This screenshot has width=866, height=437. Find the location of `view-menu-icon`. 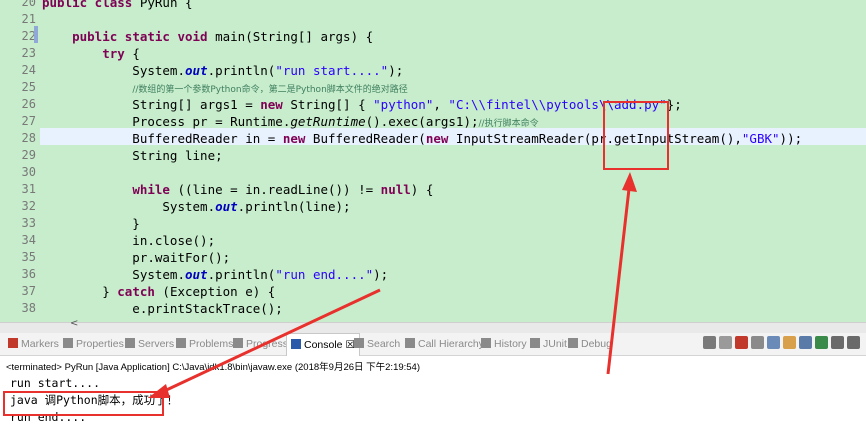

view-menu-icon is located at coordinates (853, 342).